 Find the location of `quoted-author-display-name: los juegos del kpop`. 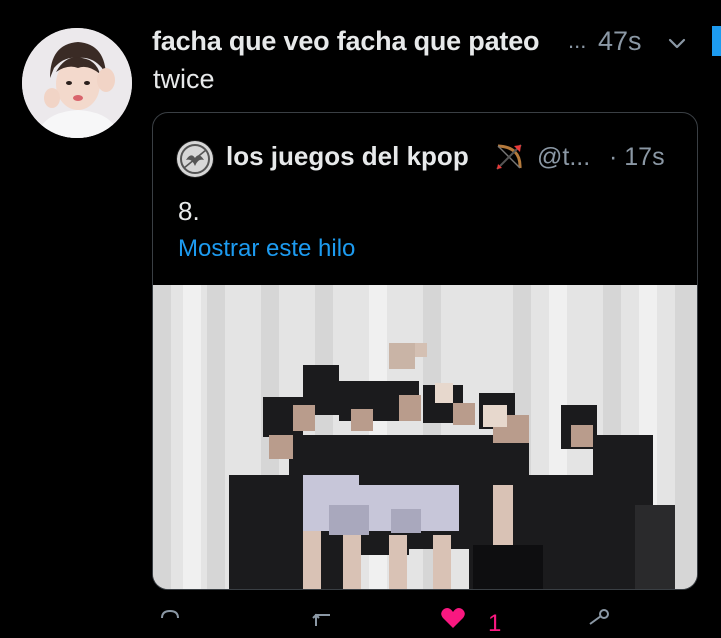

quoted-author-display-name: los juegos del kpop is located at coordinates (347, 156).